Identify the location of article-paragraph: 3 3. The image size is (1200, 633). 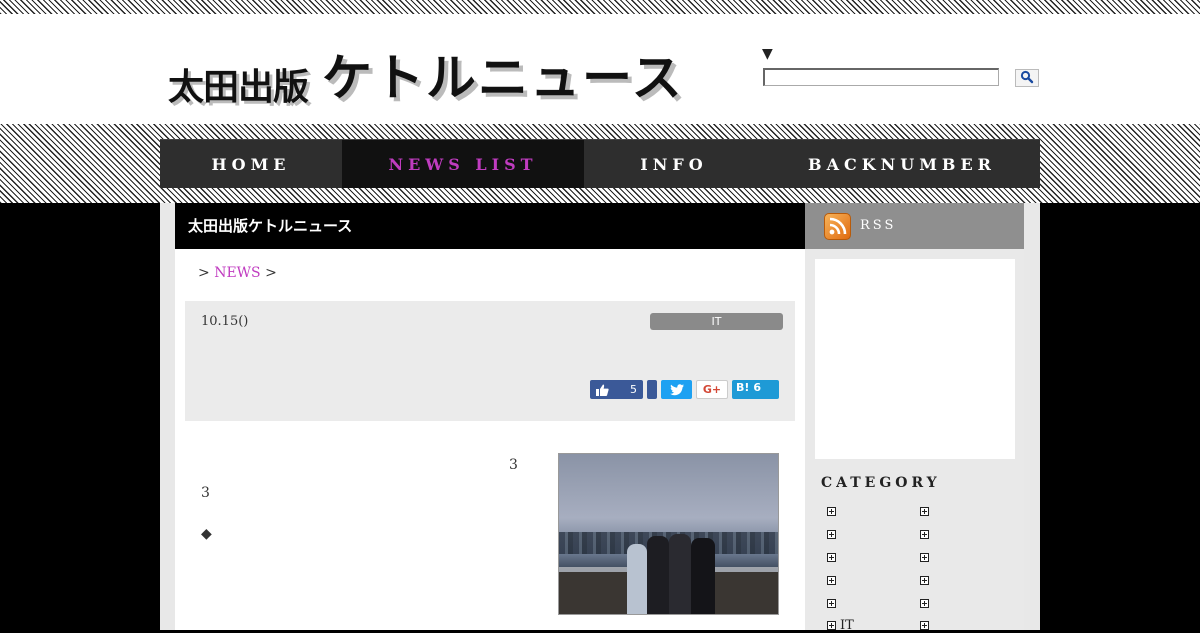
(625, 479).